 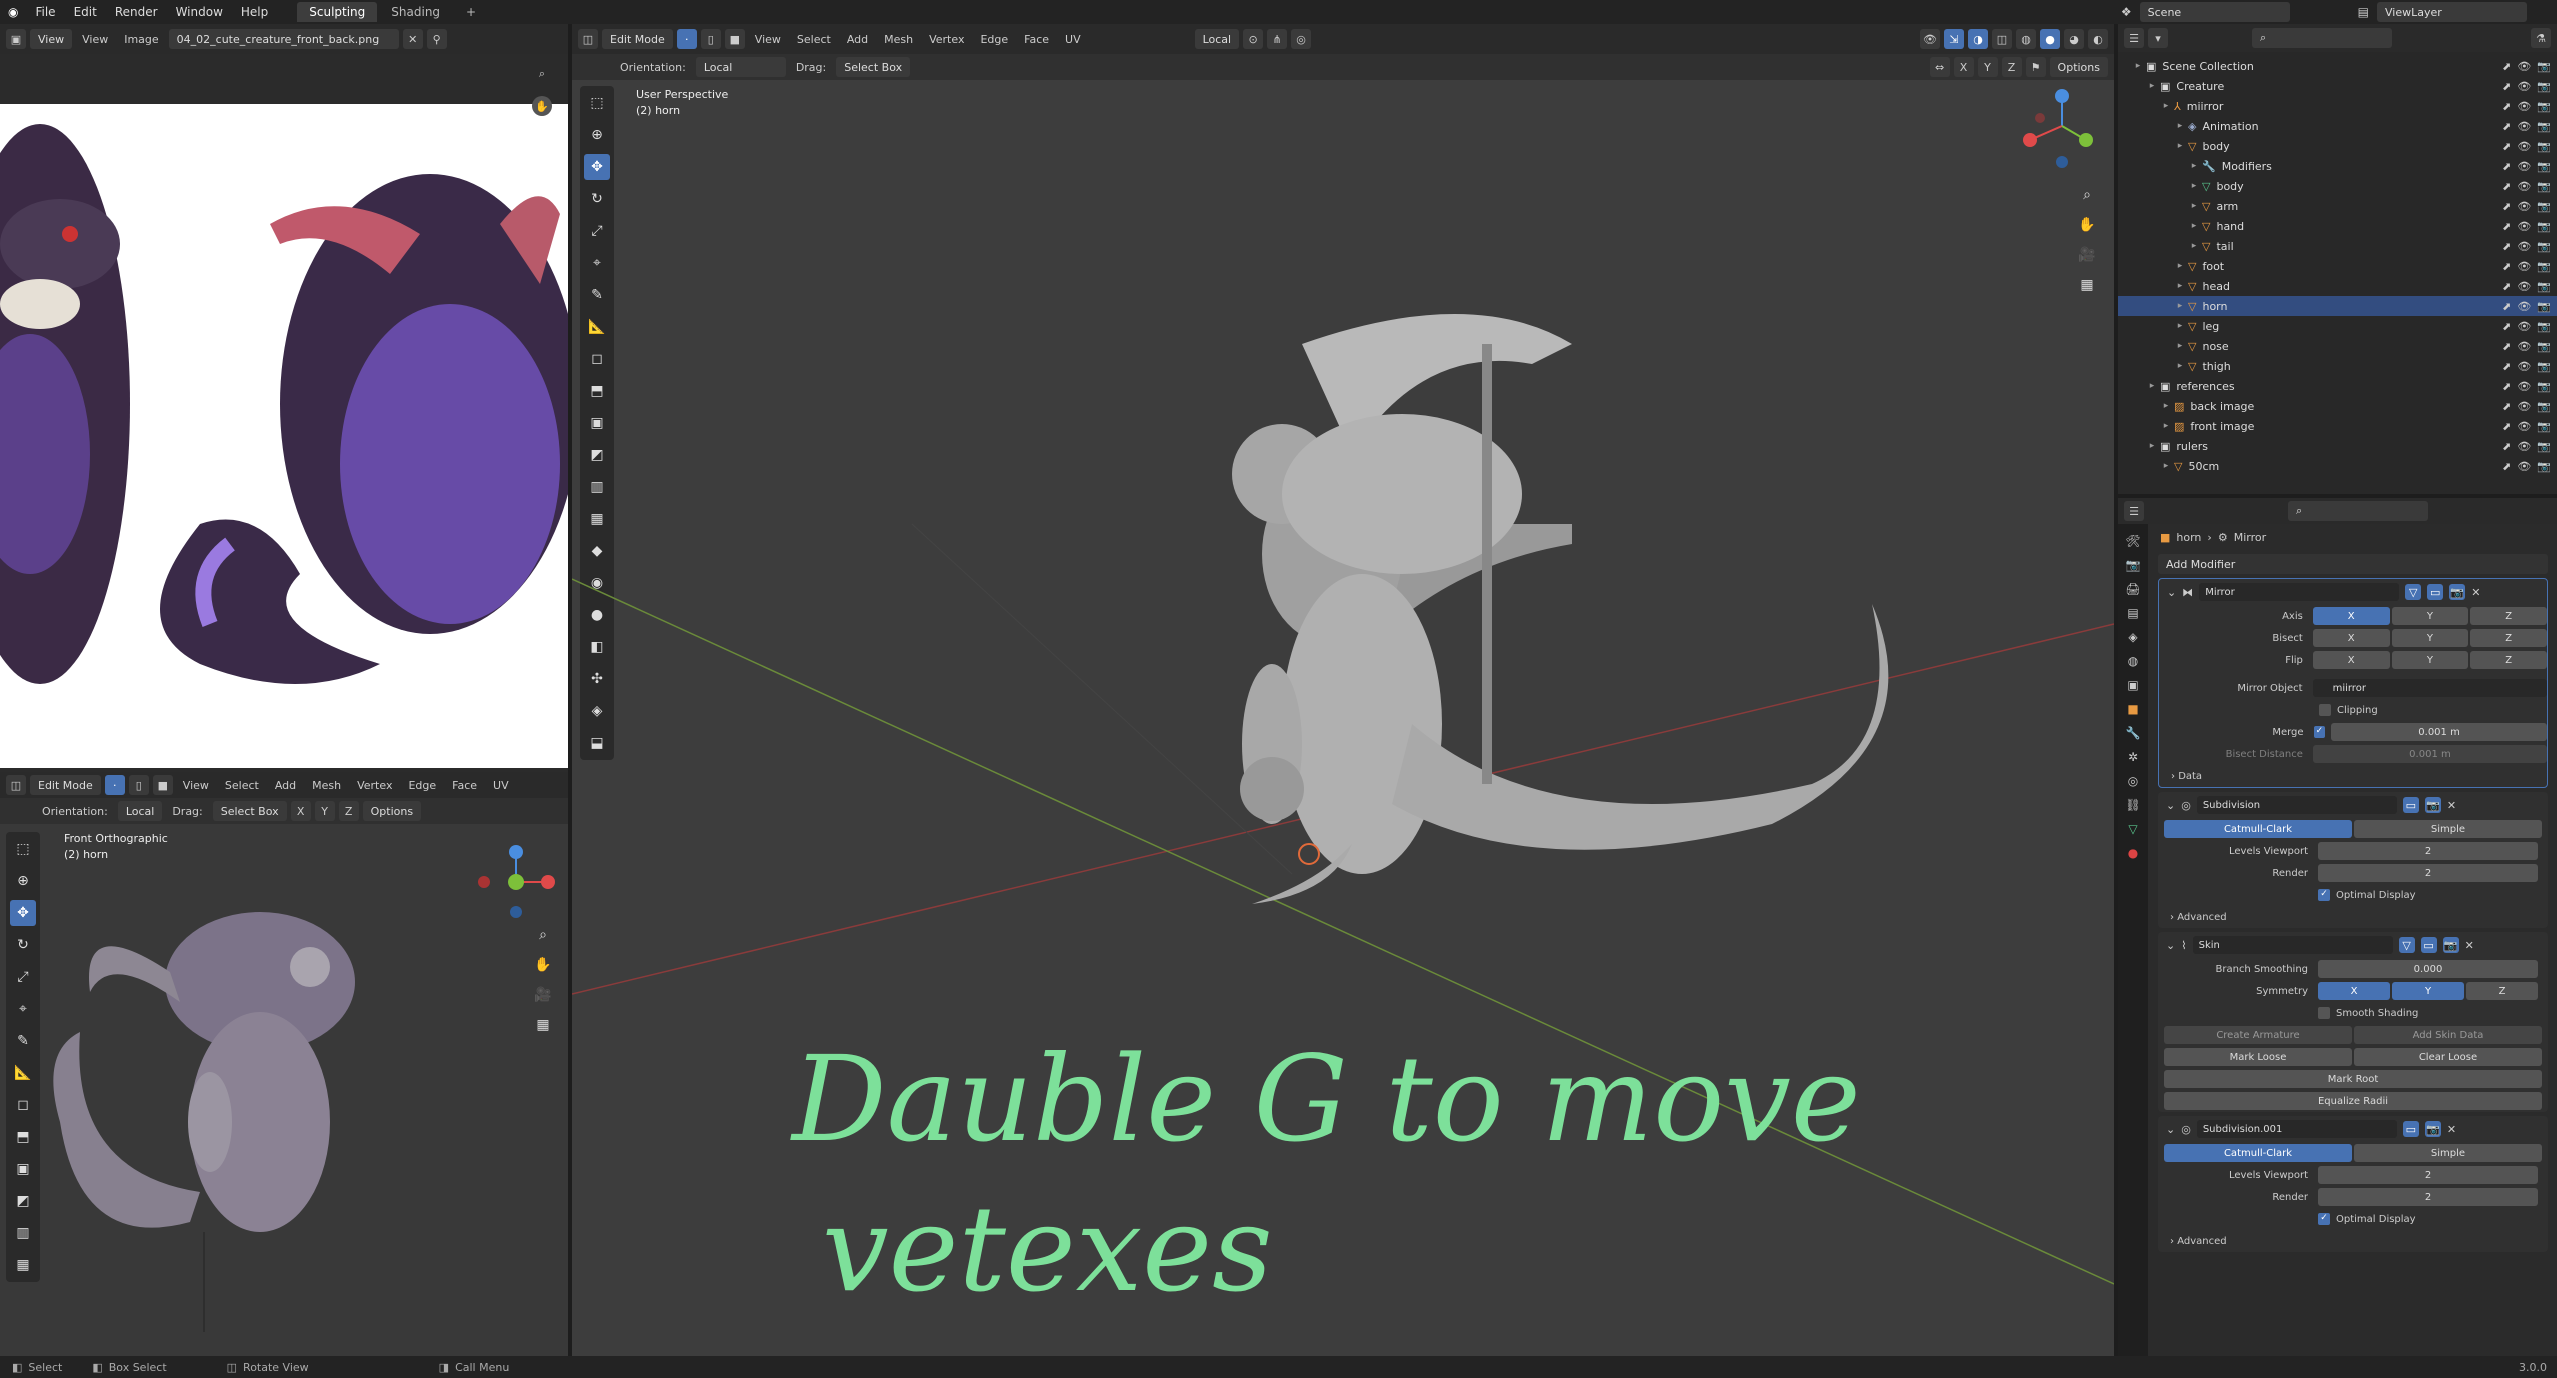 I want to click on symmetry-y-toggle: Y, so click(x=2428, y=991).